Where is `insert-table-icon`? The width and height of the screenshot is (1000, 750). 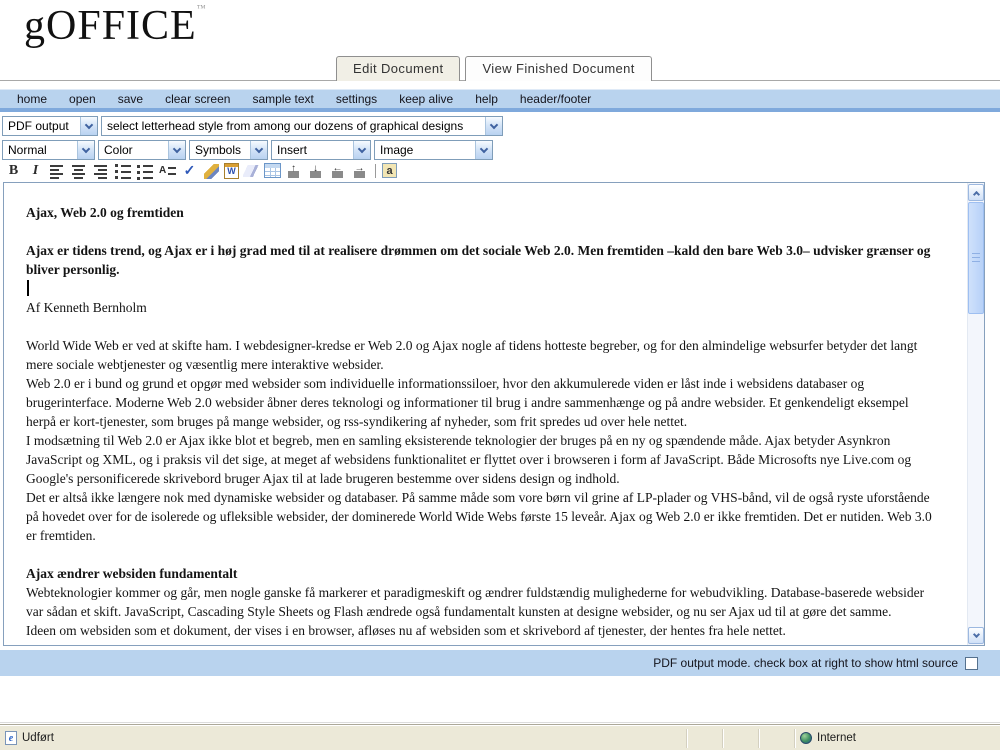 insert-table-icon is located at coordinates (272, 170).